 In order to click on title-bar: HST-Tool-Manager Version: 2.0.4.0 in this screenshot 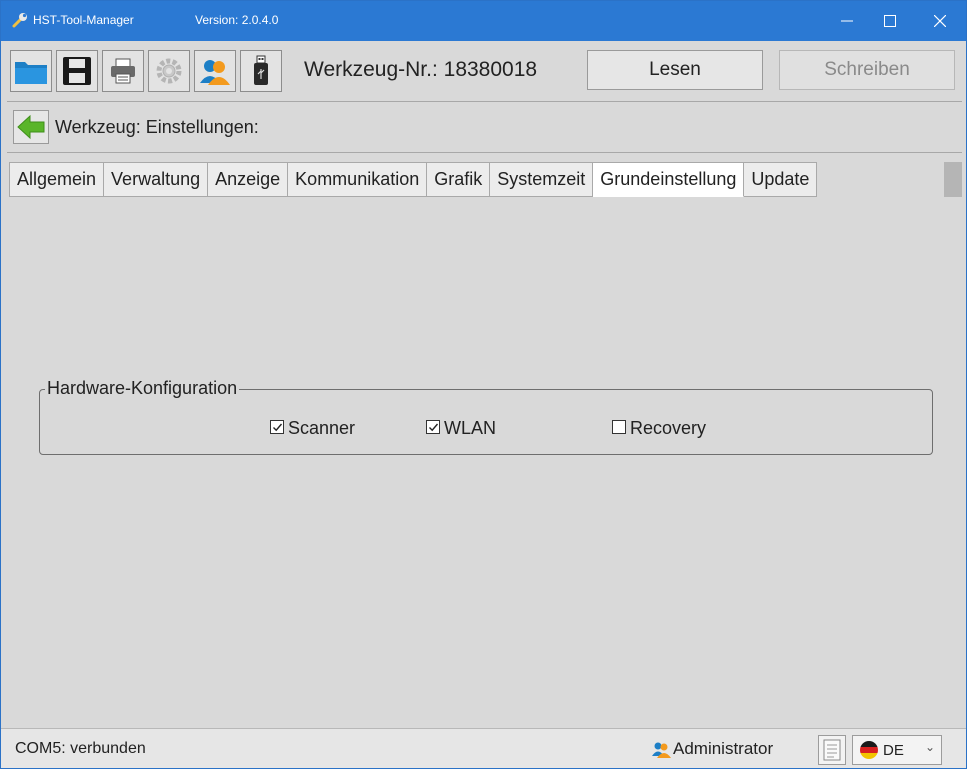, I will do `click(483, 21)`.